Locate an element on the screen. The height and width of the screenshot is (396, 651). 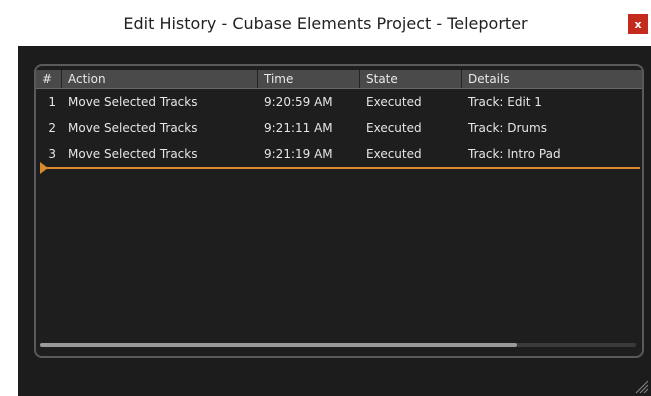
column-header-action: Action is located at coordinates (160, 79).